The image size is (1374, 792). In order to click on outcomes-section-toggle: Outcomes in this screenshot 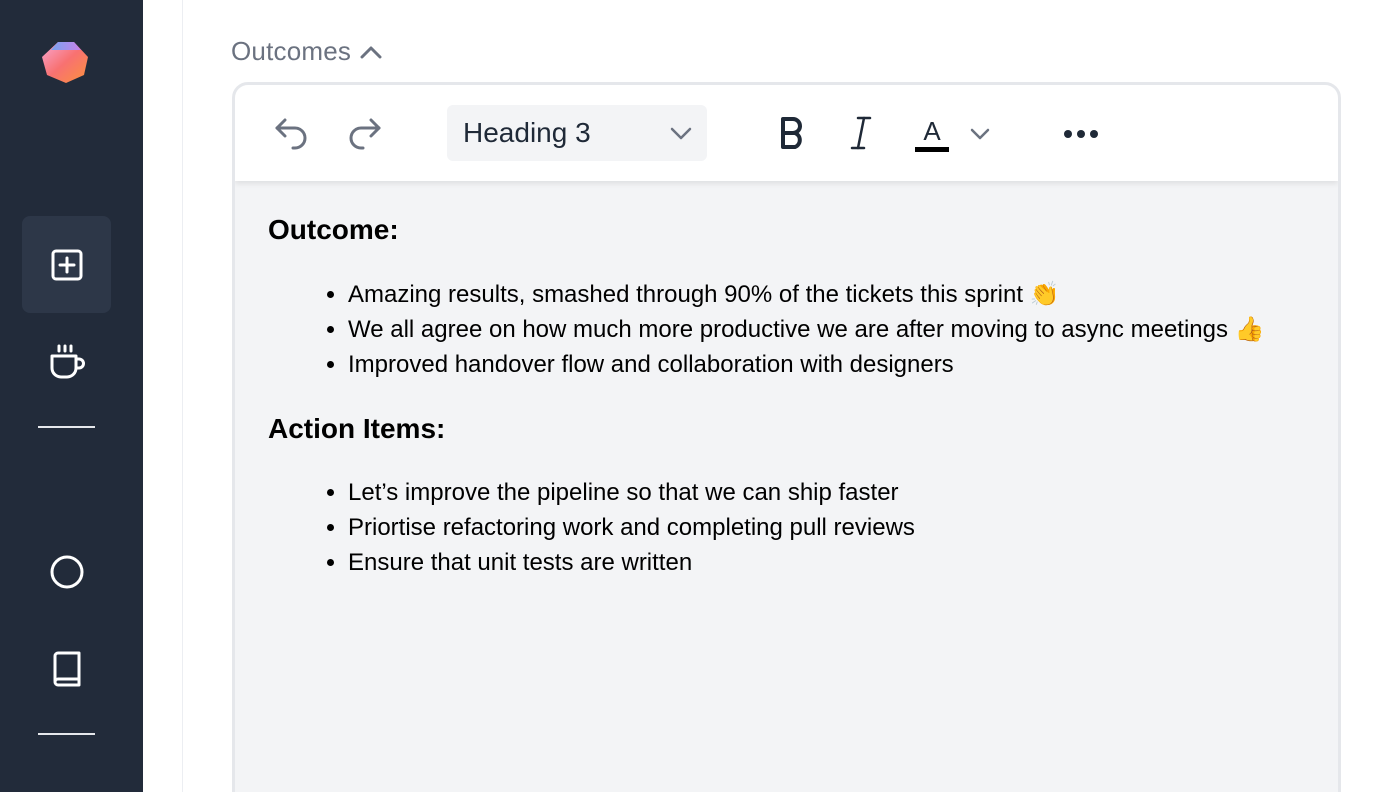, I will do `click(307, 51)`.